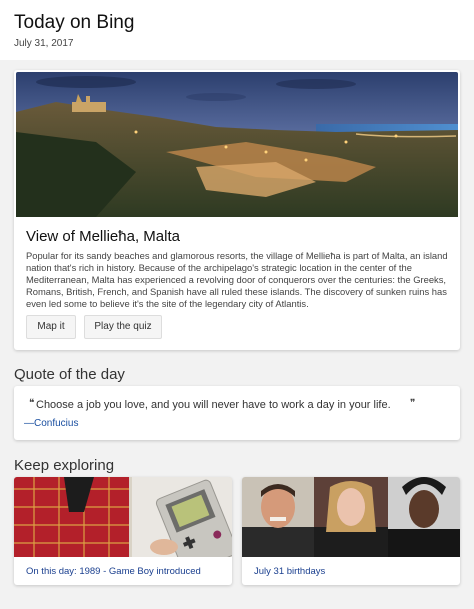 Image resolution: width=474 pixels, height=609 pixels. What do you see at coordinates (103, 236) in the screenshot?
I see `hero-title: View of Mellieħa, Malta` at bounding box center [103, 236].